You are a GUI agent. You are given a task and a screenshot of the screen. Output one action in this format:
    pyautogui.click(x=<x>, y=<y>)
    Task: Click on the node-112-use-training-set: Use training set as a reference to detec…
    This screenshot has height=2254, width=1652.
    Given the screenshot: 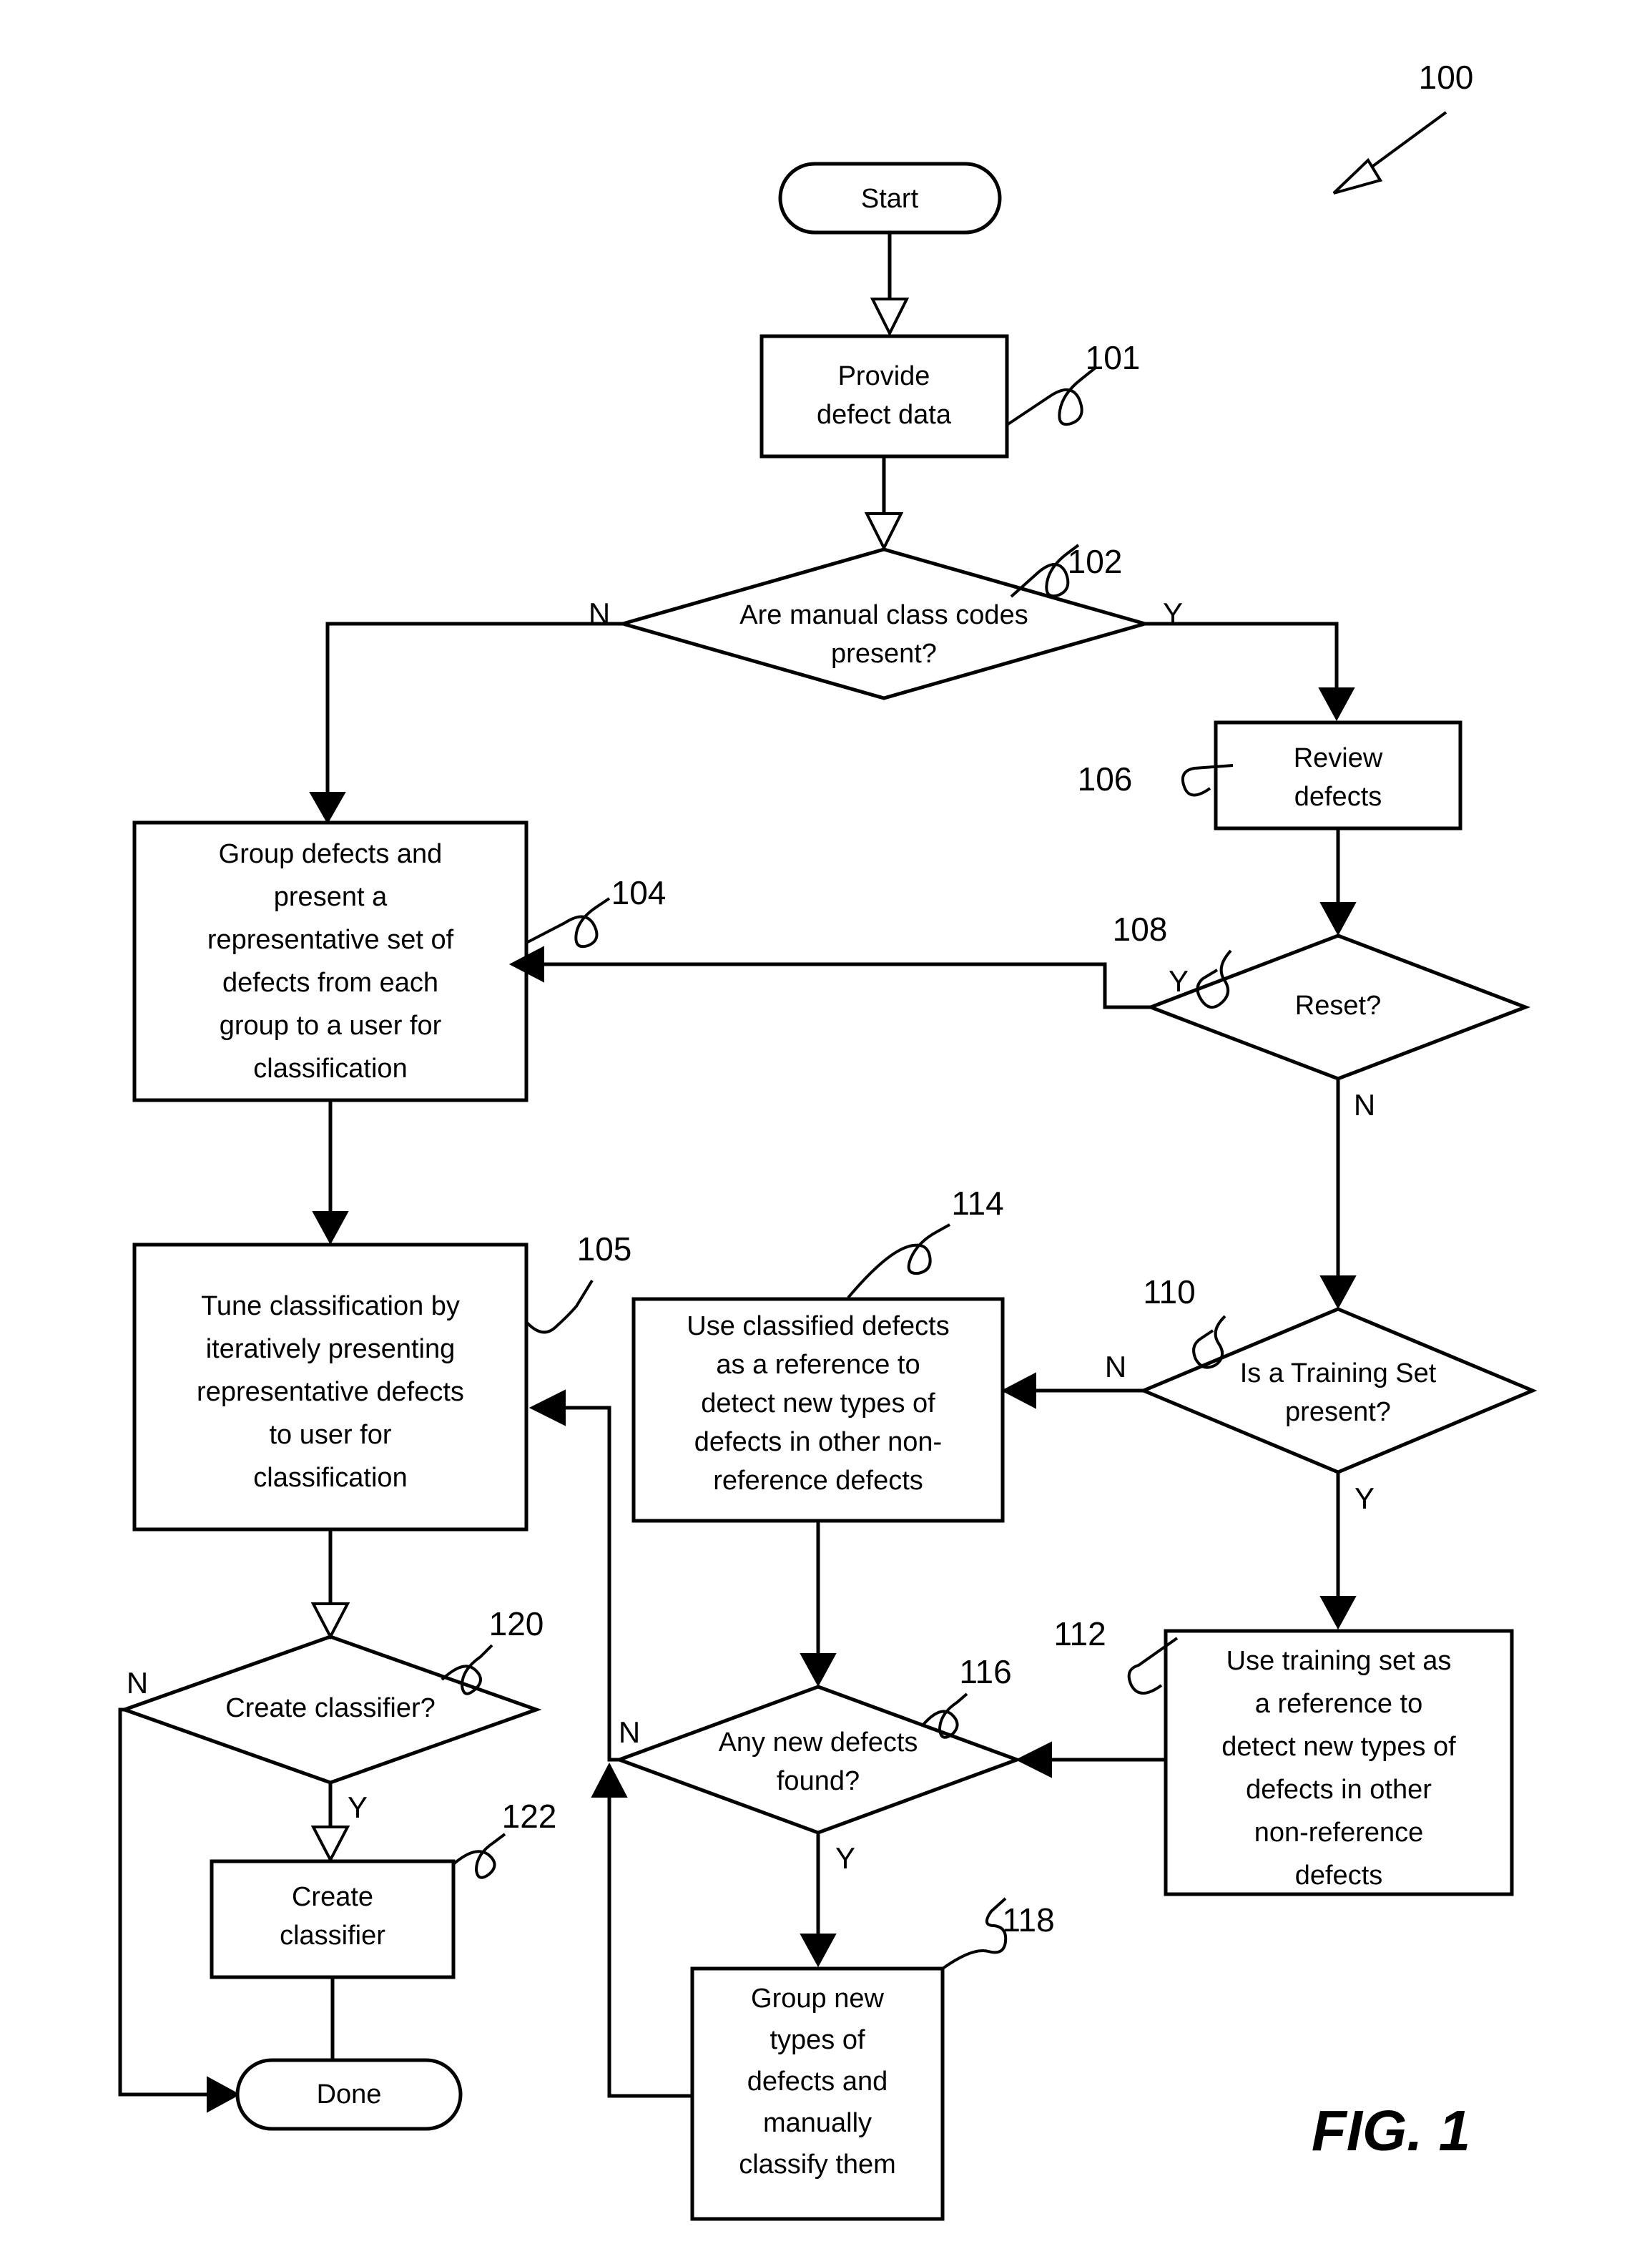 What is the action you would take?
    pyautogui.click(x=1339, y=1763)
    